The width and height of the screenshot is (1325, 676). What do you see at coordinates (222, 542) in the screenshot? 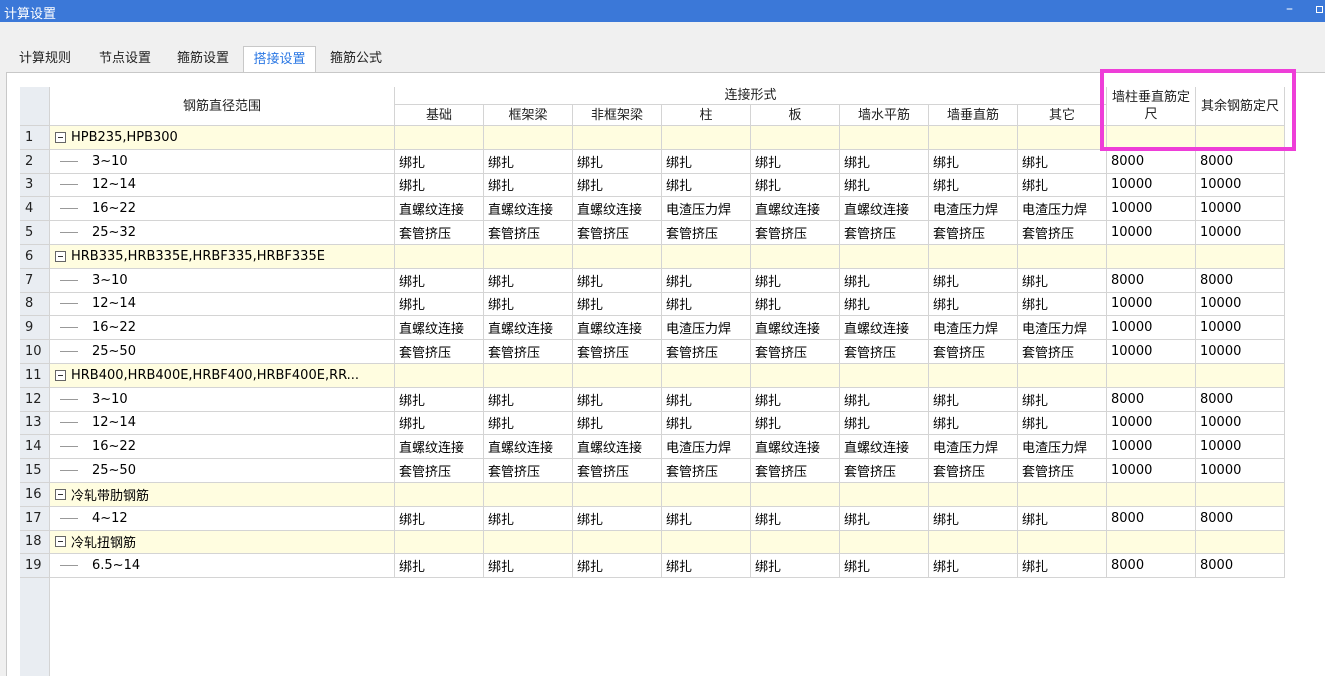
I see `group-range-cell: 冷轧扭钢筋` at bounding box center [222, 542].